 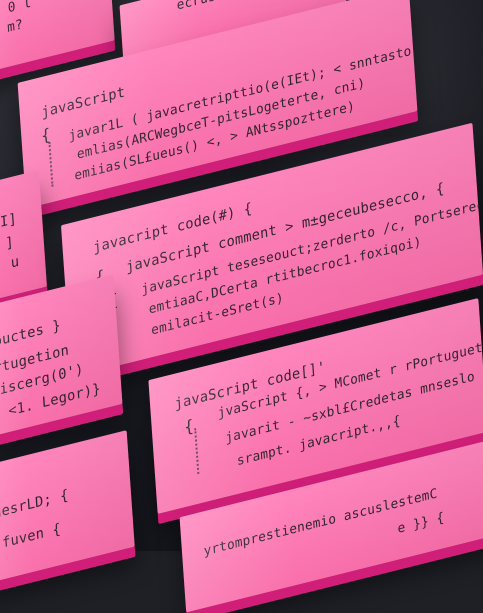 What do you see at coordinates (9, 221) in the screenshot?
I see `code-text-line: I]` at bounding box center [9, 221].